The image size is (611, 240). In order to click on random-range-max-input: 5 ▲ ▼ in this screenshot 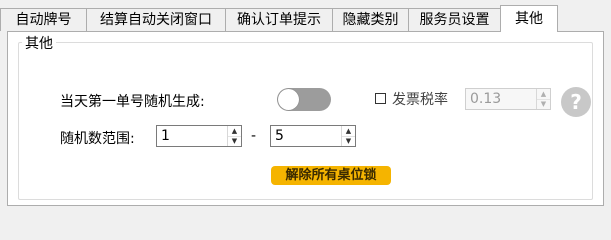, I will do `click(313, 136)`.